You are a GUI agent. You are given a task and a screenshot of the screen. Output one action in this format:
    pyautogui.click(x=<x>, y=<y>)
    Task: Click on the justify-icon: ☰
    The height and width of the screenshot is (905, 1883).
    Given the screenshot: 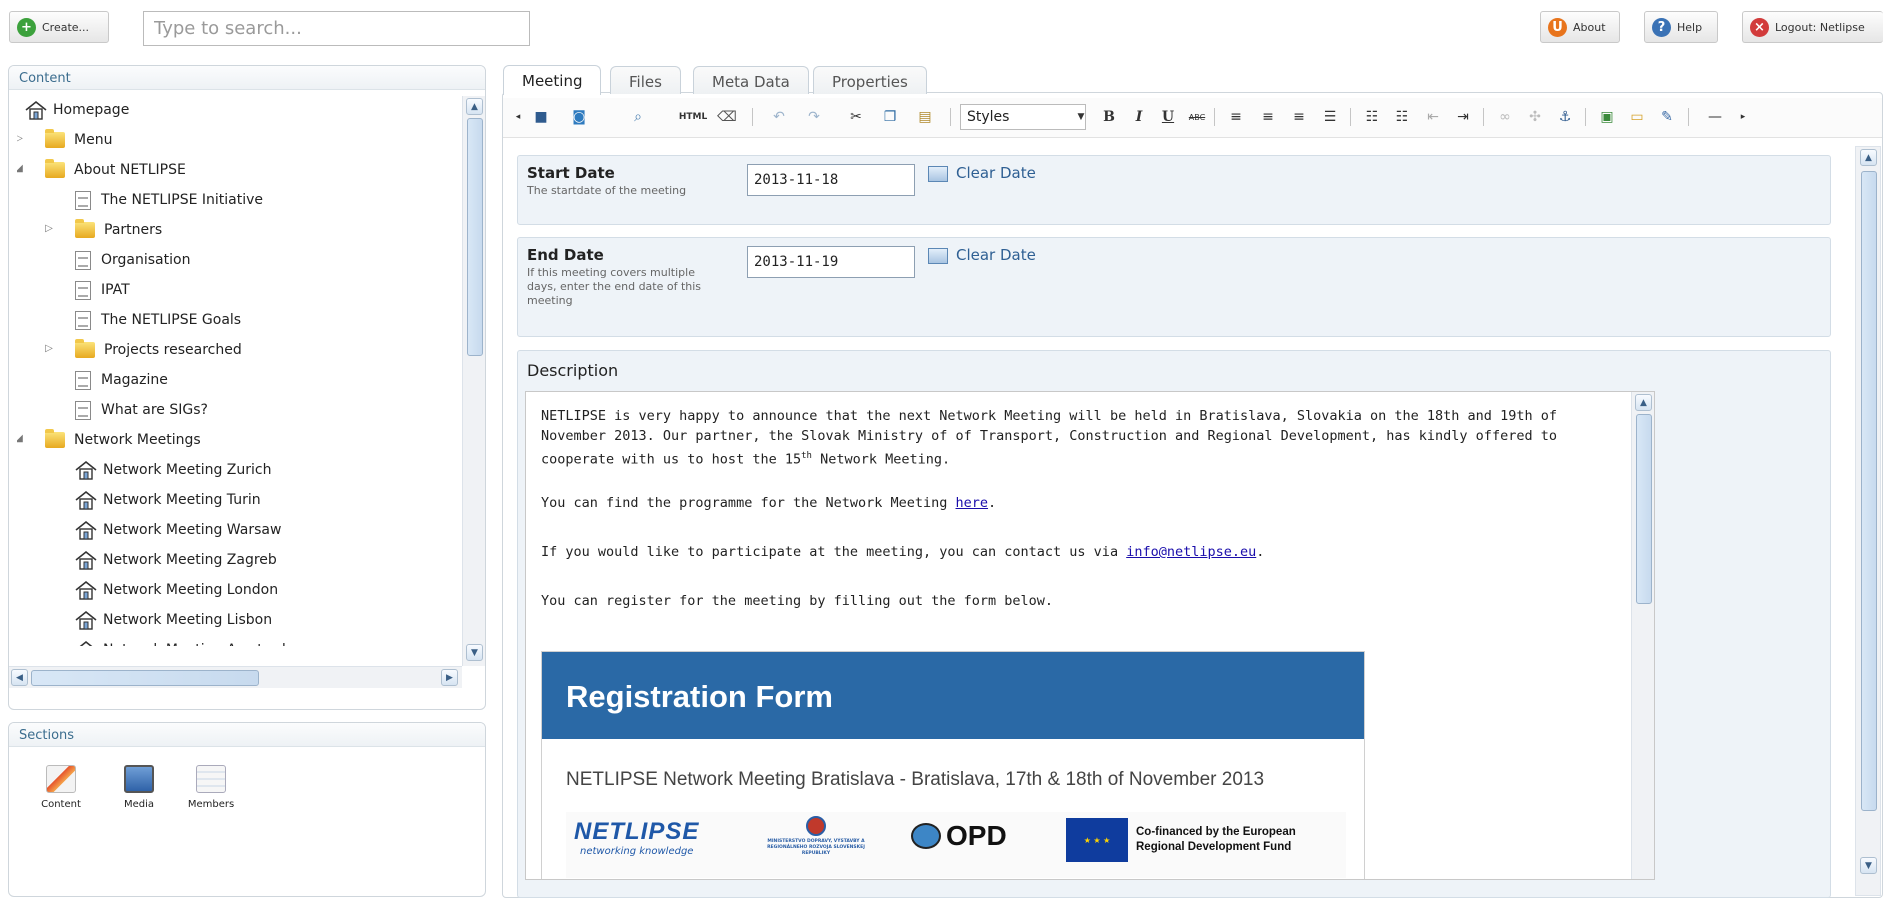 What is the action you would take?
    pyautogui.click(x=1330, y=117)
    